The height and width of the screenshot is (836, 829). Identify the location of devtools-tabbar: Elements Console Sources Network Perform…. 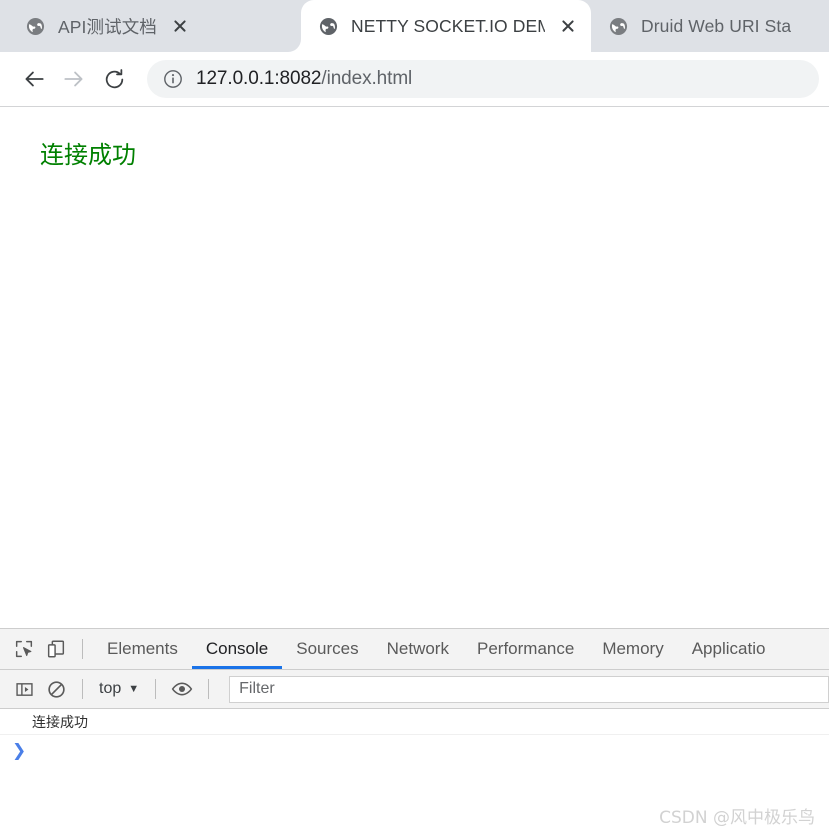
(414, 649).